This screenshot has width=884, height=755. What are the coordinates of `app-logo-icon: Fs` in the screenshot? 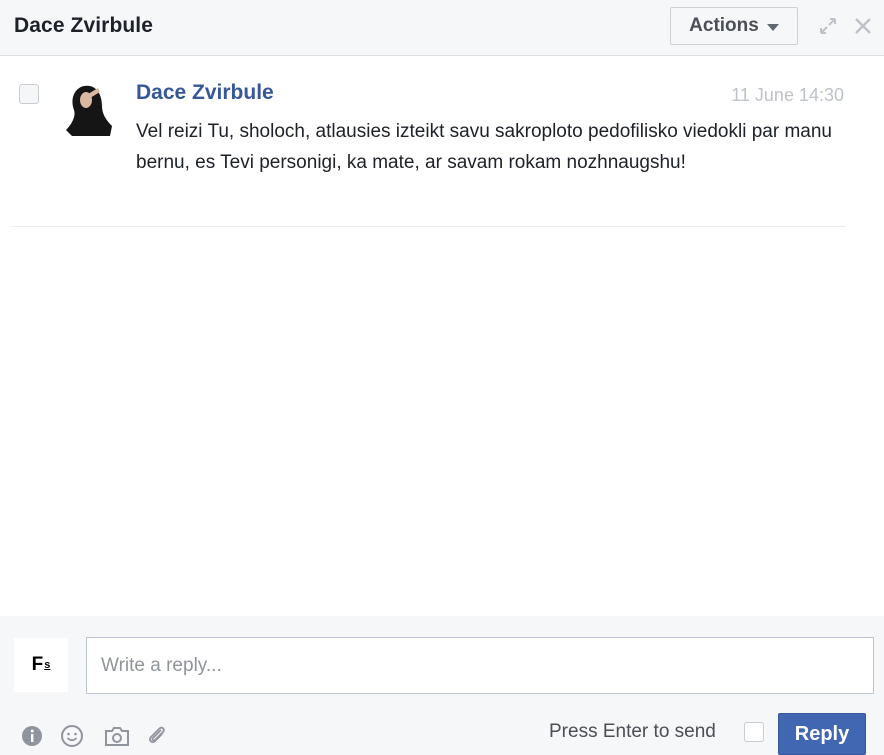 It's located at (41, 665).